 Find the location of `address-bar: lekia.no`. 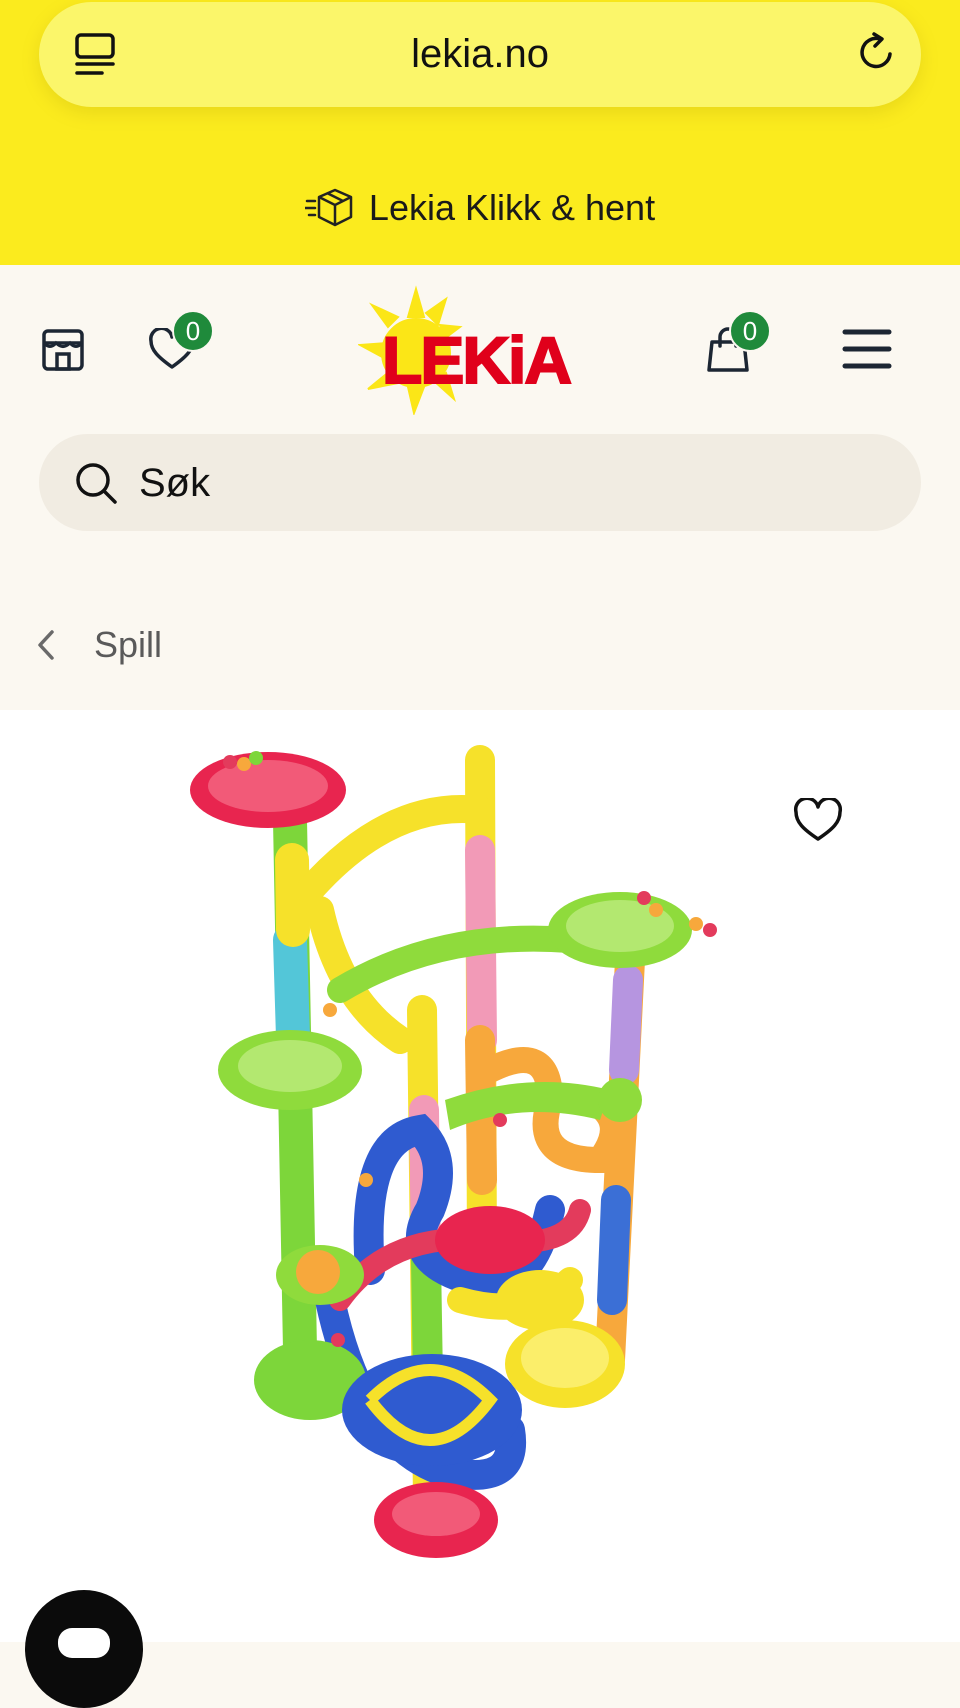

address-bar: lekia.no is located at coordinates (480, 54).